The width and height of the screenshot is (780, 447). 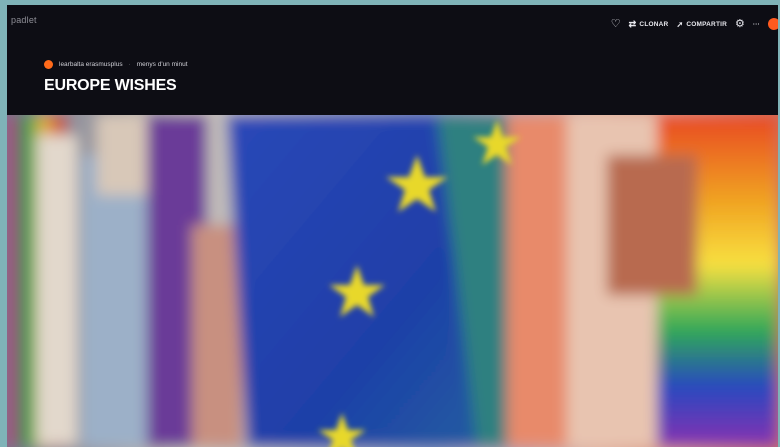 I want to click on author-name: learbalta erasmusplus, so click(x=91, y=64).